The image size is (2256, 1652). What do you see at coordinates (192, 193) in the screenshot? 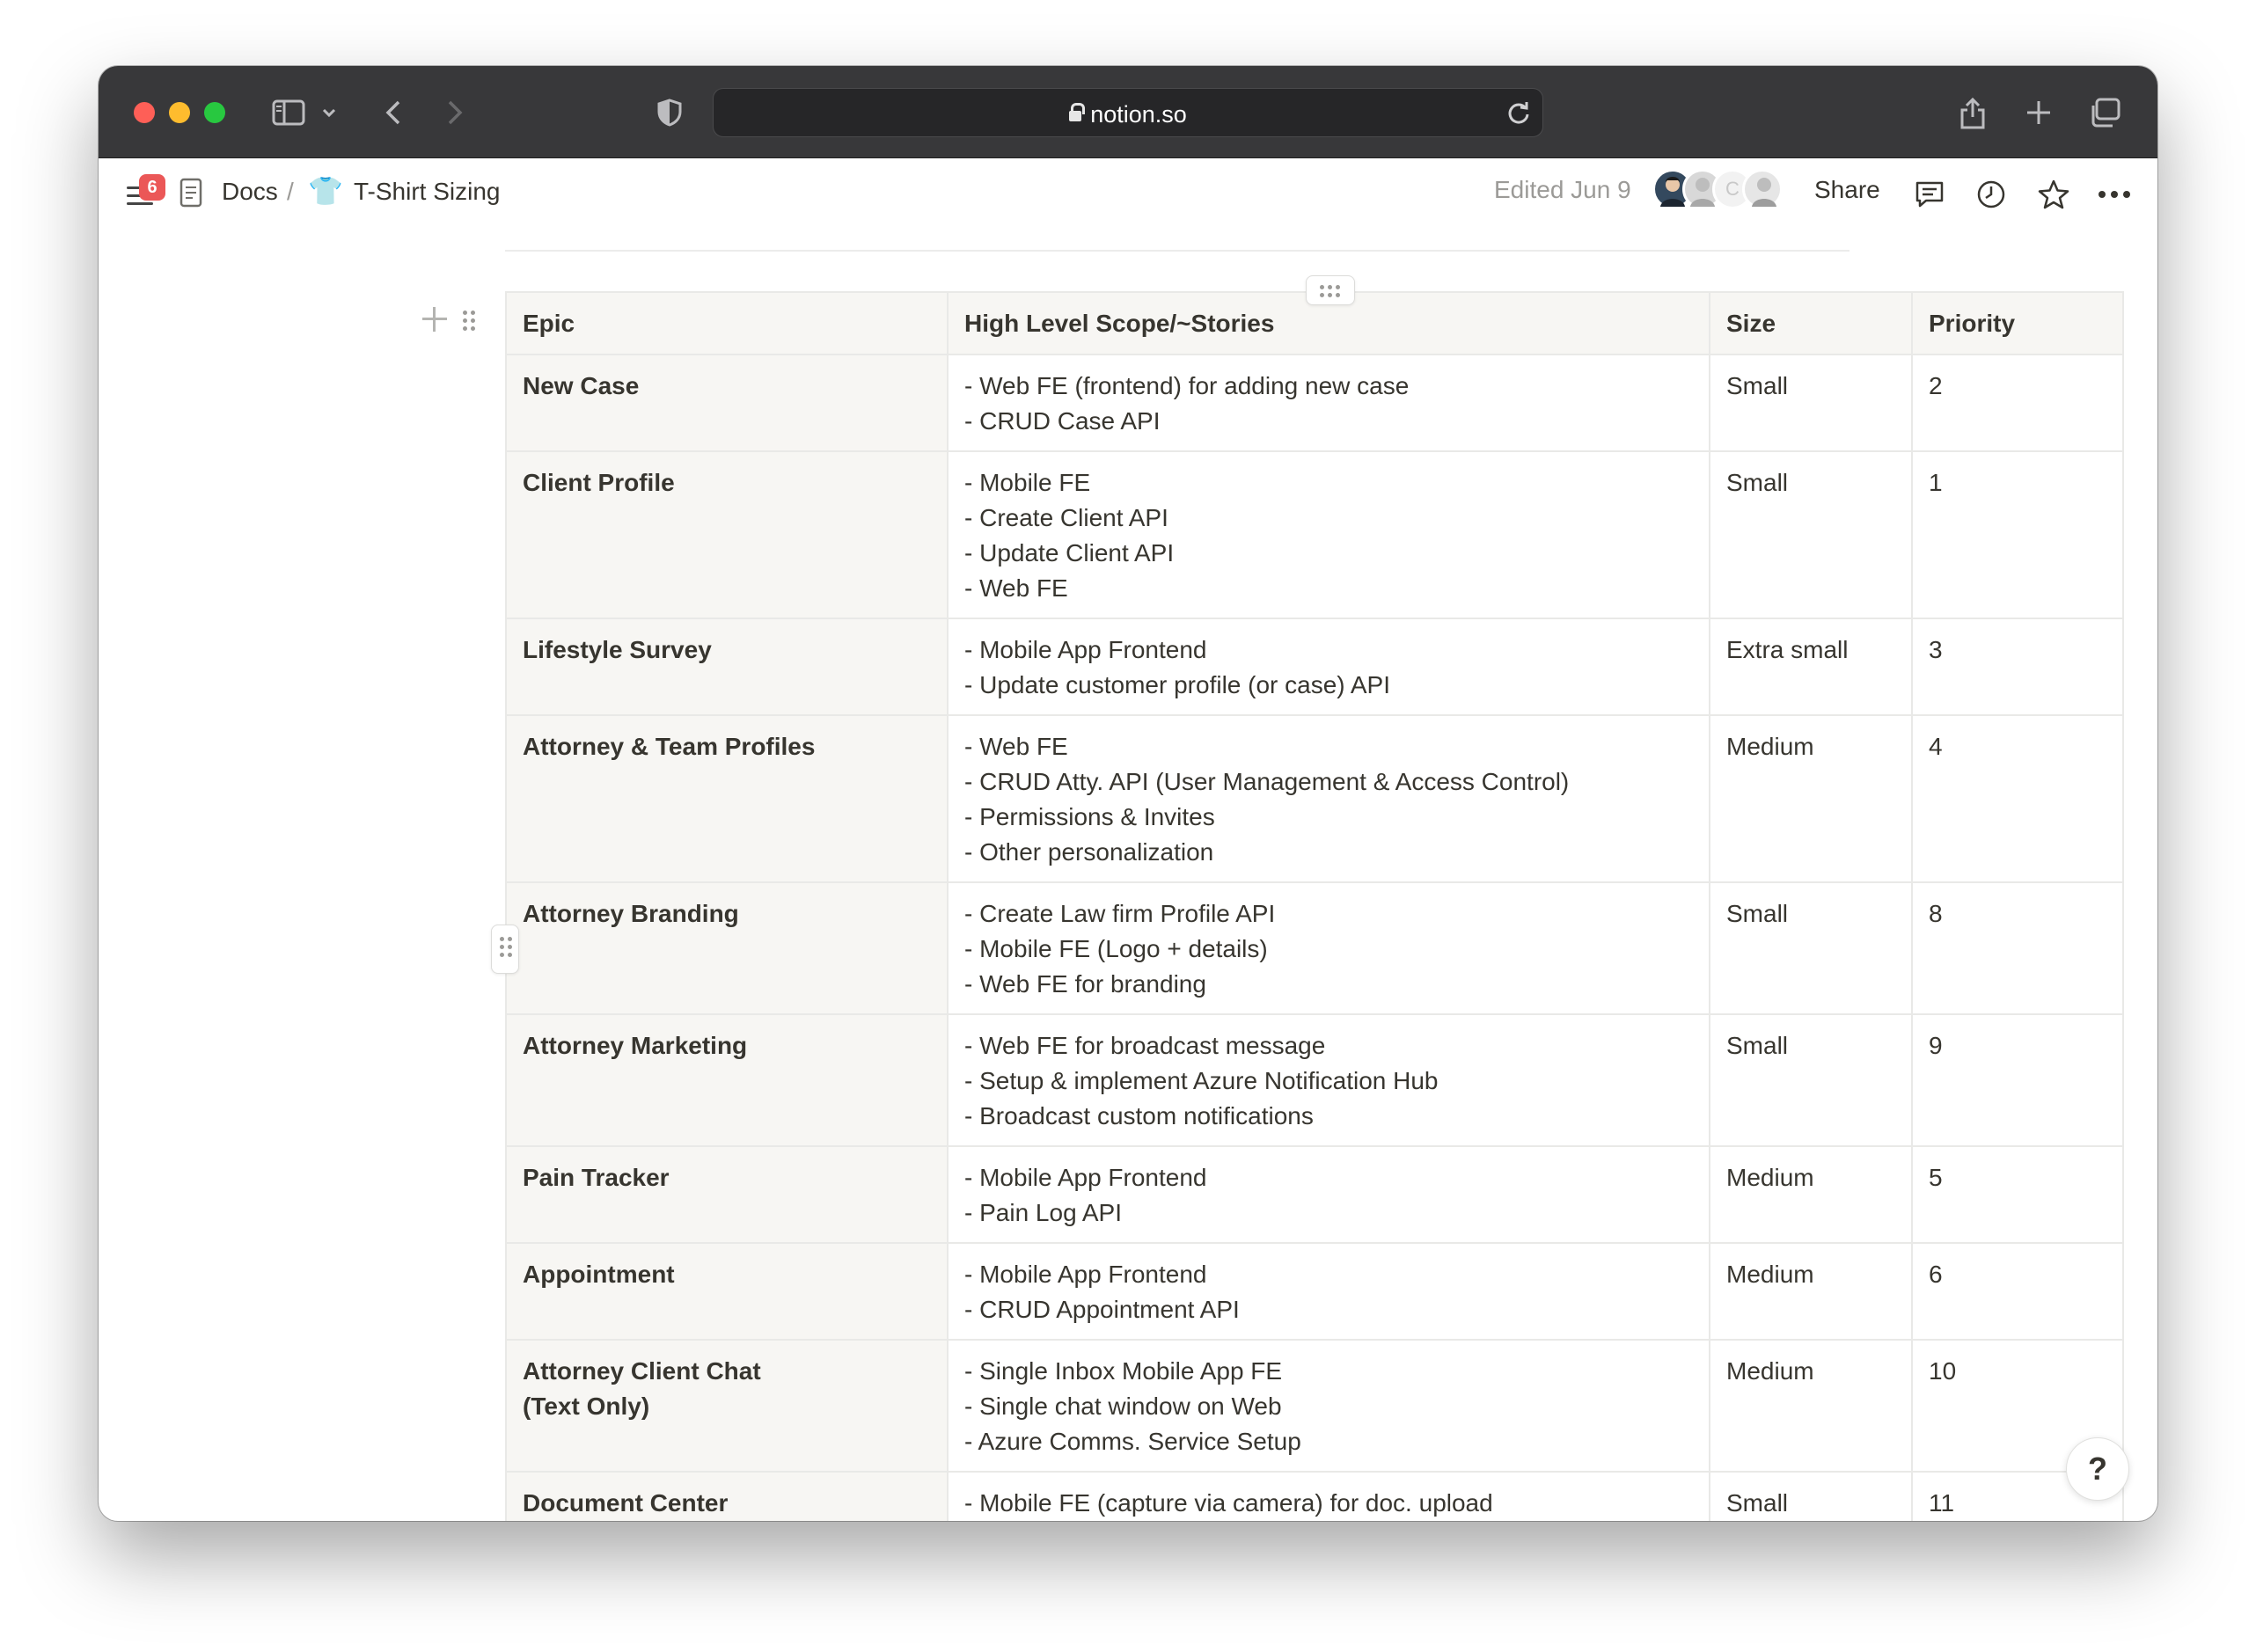
I see `page-doc-icon` at bounding box center [192, 193].